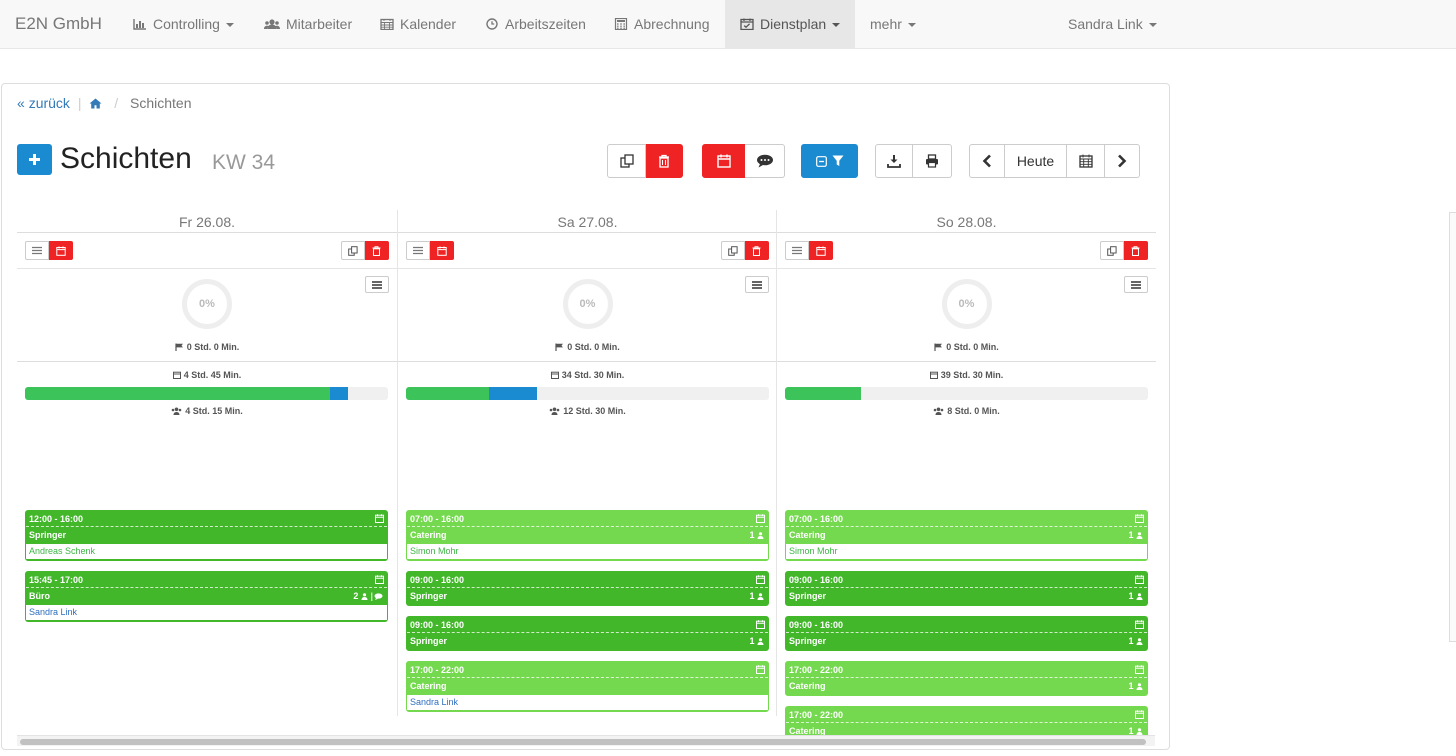  Describe the element at coordinates (535, 24) in the screenshot. I see `nav-arbeitszeiten: Arbeitszeiten` at that location.